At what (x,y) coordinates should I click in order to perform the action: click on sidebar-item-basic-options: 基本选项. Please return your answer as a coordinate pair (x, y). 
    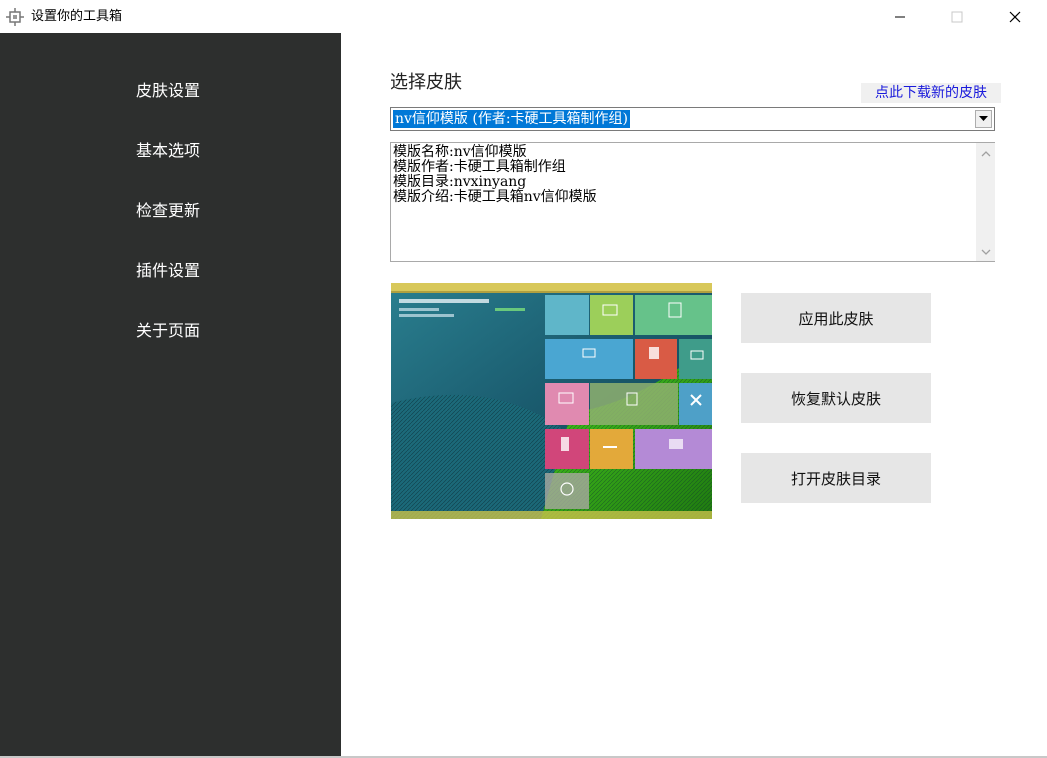
    Looking at the image, I should click on (170, 149).